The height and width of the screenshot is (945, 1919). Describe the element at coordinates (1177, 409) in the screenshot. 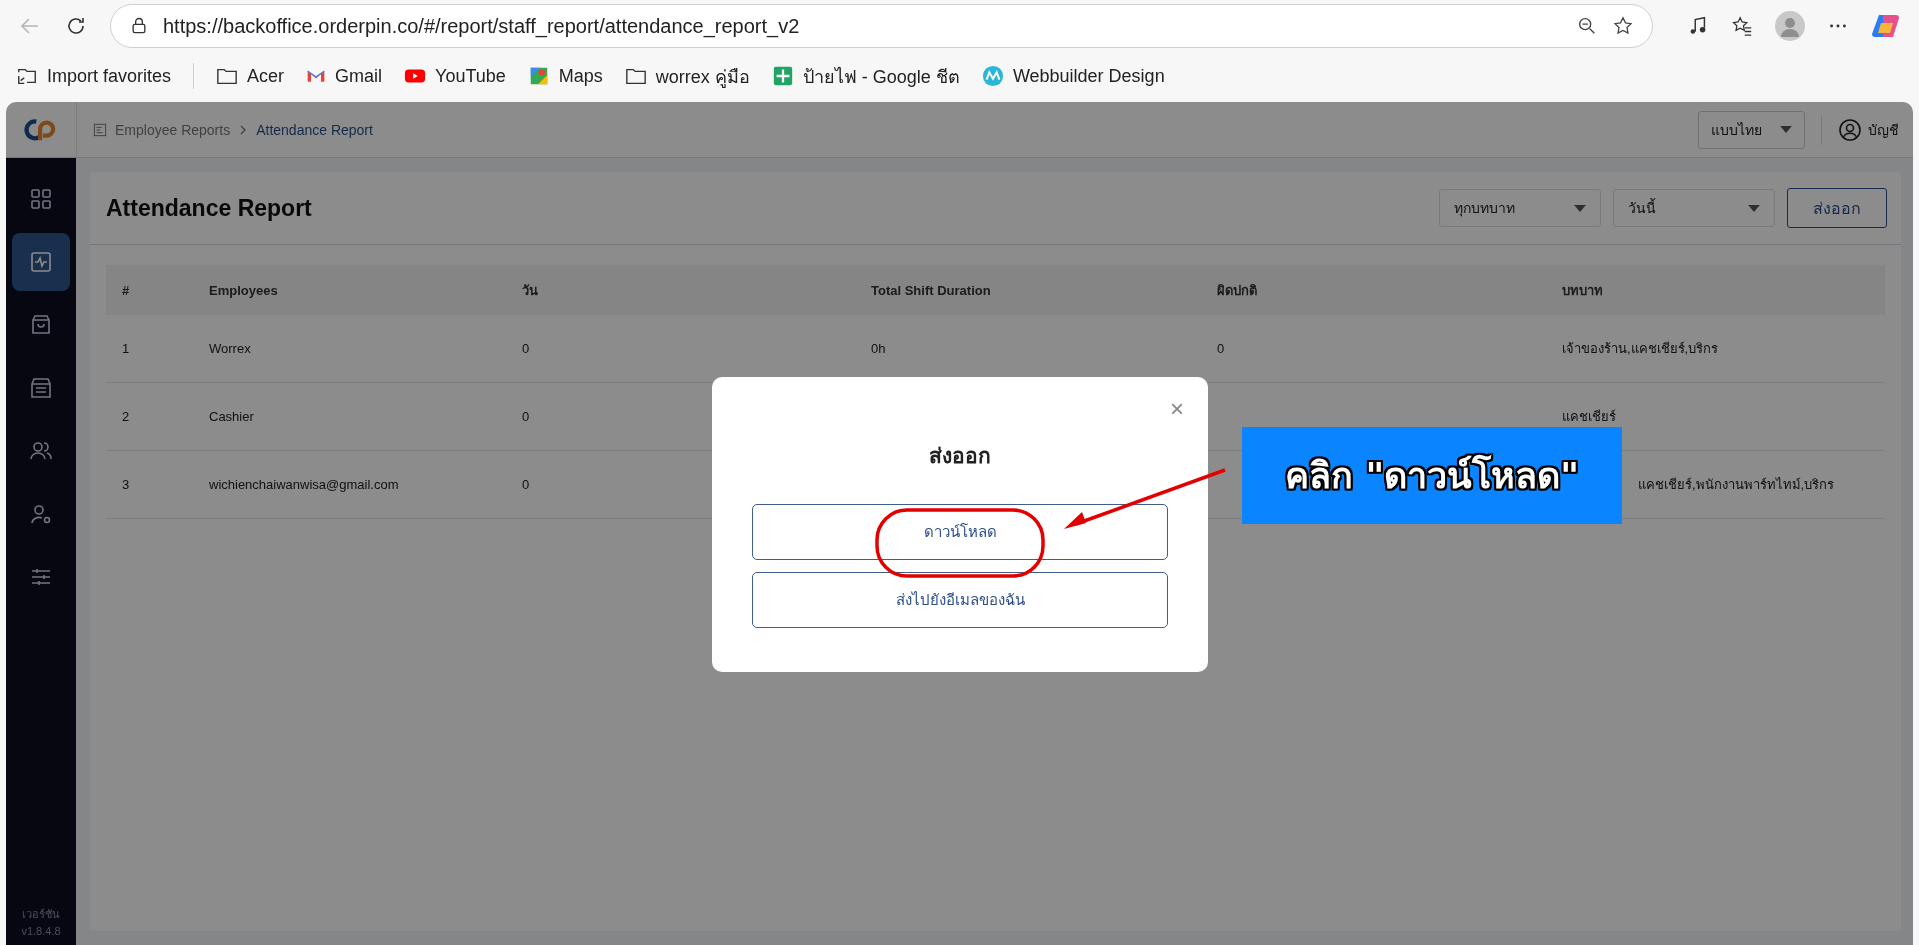

I see `close-button: ×` at that location.